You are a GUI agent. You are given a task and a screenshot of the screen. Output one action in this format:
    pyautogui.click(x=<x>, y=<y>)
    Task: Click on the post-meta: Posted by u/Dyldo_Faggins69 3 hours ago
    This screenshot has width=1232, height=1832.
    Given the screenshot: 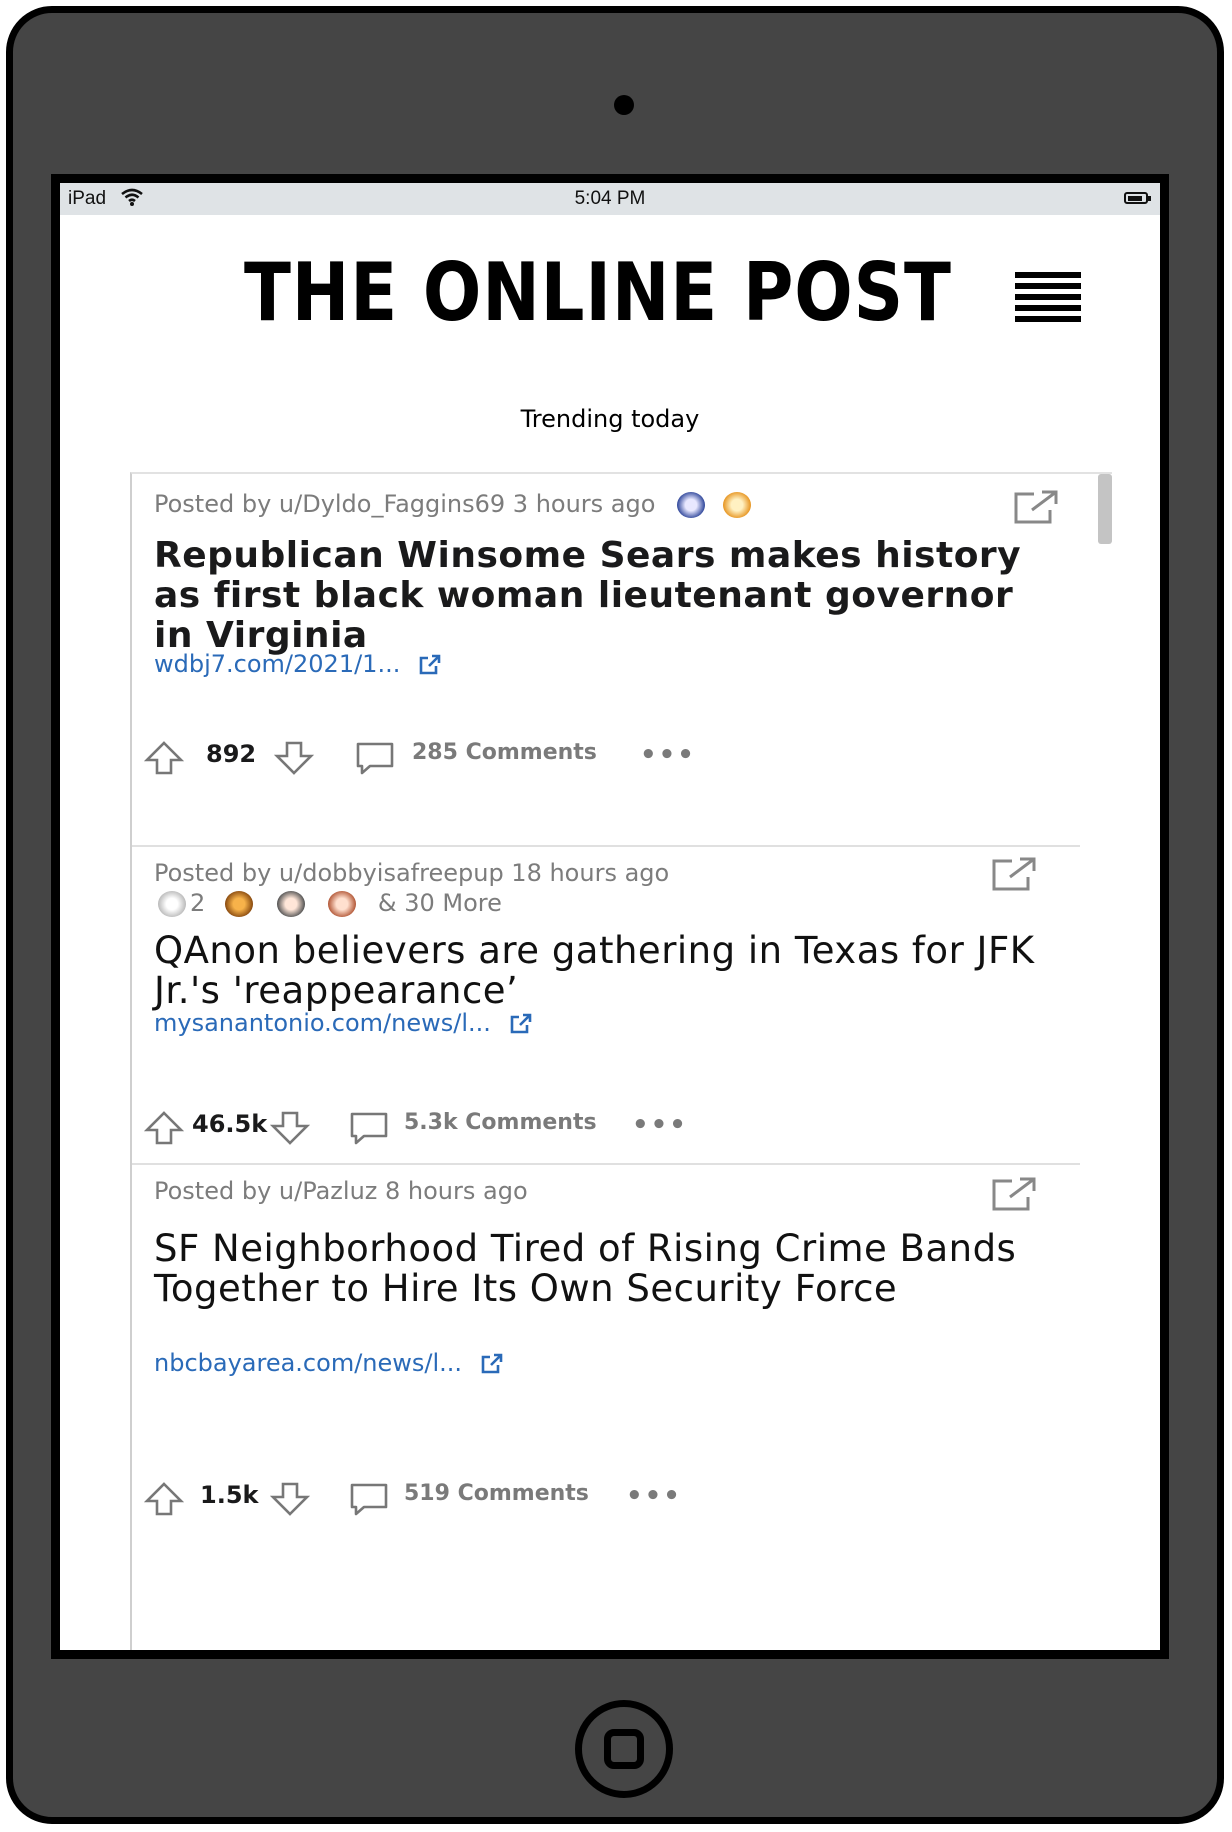 What is the action you would take?
    pyautogui.click(x=454, y=504)
    